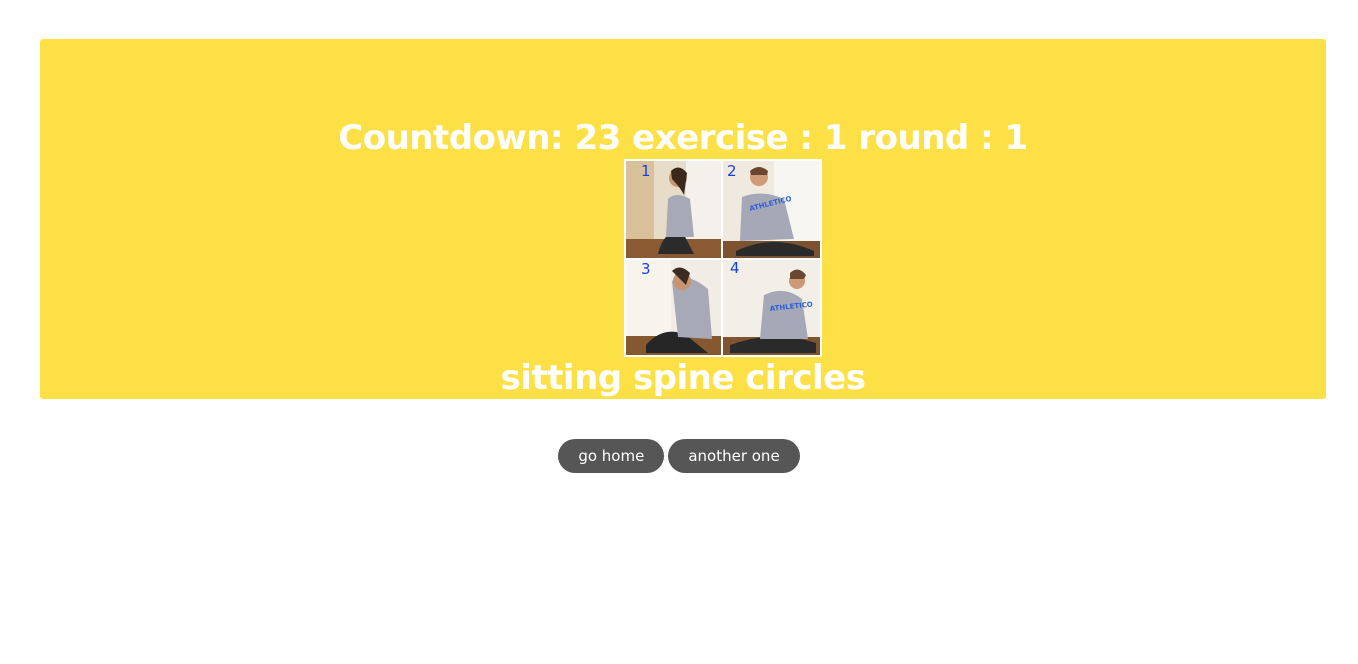  Describe the element at coordinates (835, 138) in the screenshot. I see `exercise-value: 1` at that location.